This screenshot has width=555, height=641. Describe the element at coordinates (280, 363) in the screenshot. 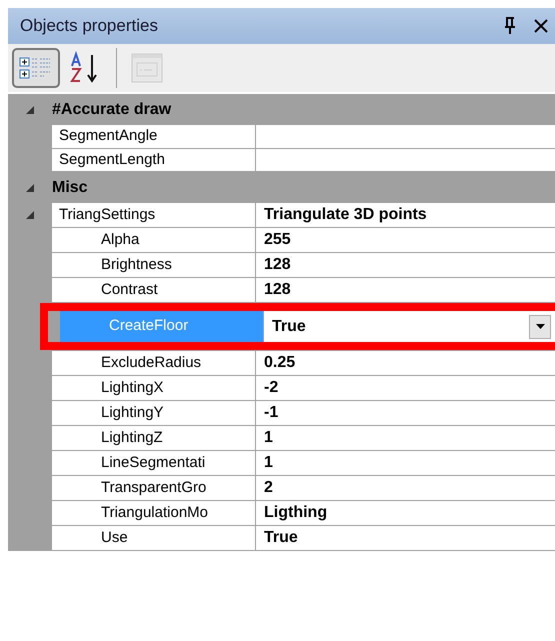

I see `property-value: 0.25` at that location.